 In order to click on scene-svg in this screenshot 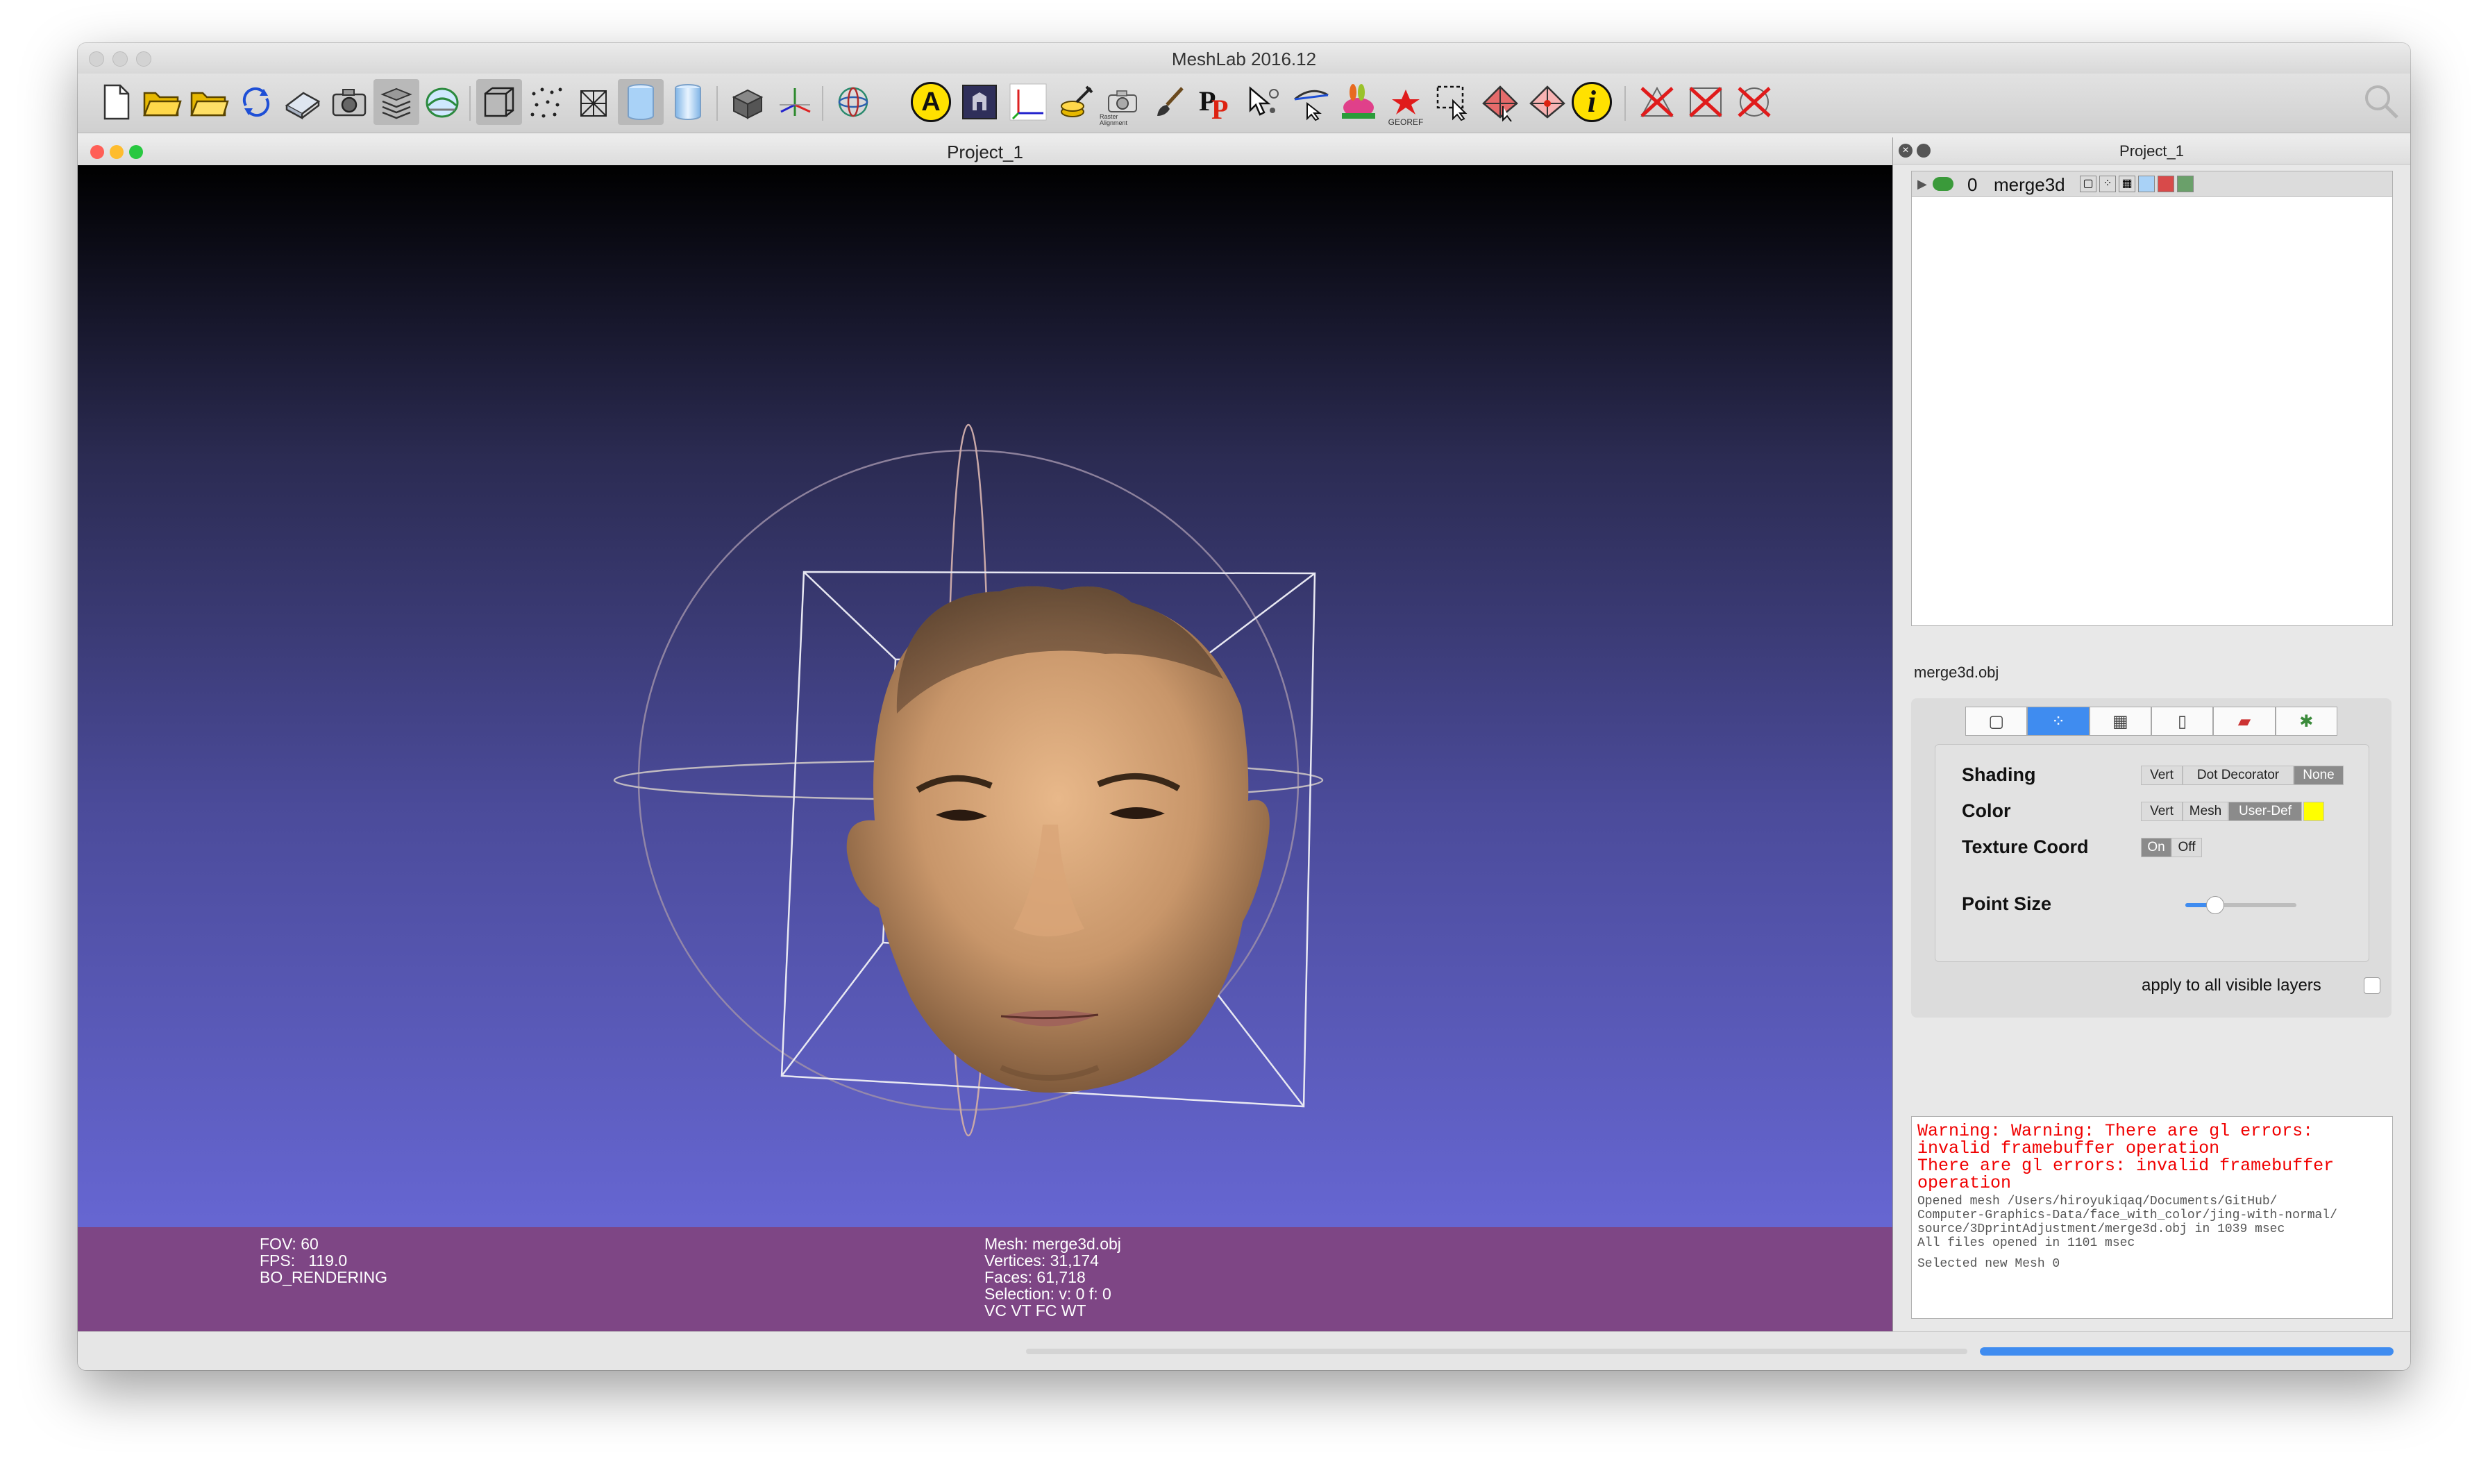, I will do `click(969, 780)`.